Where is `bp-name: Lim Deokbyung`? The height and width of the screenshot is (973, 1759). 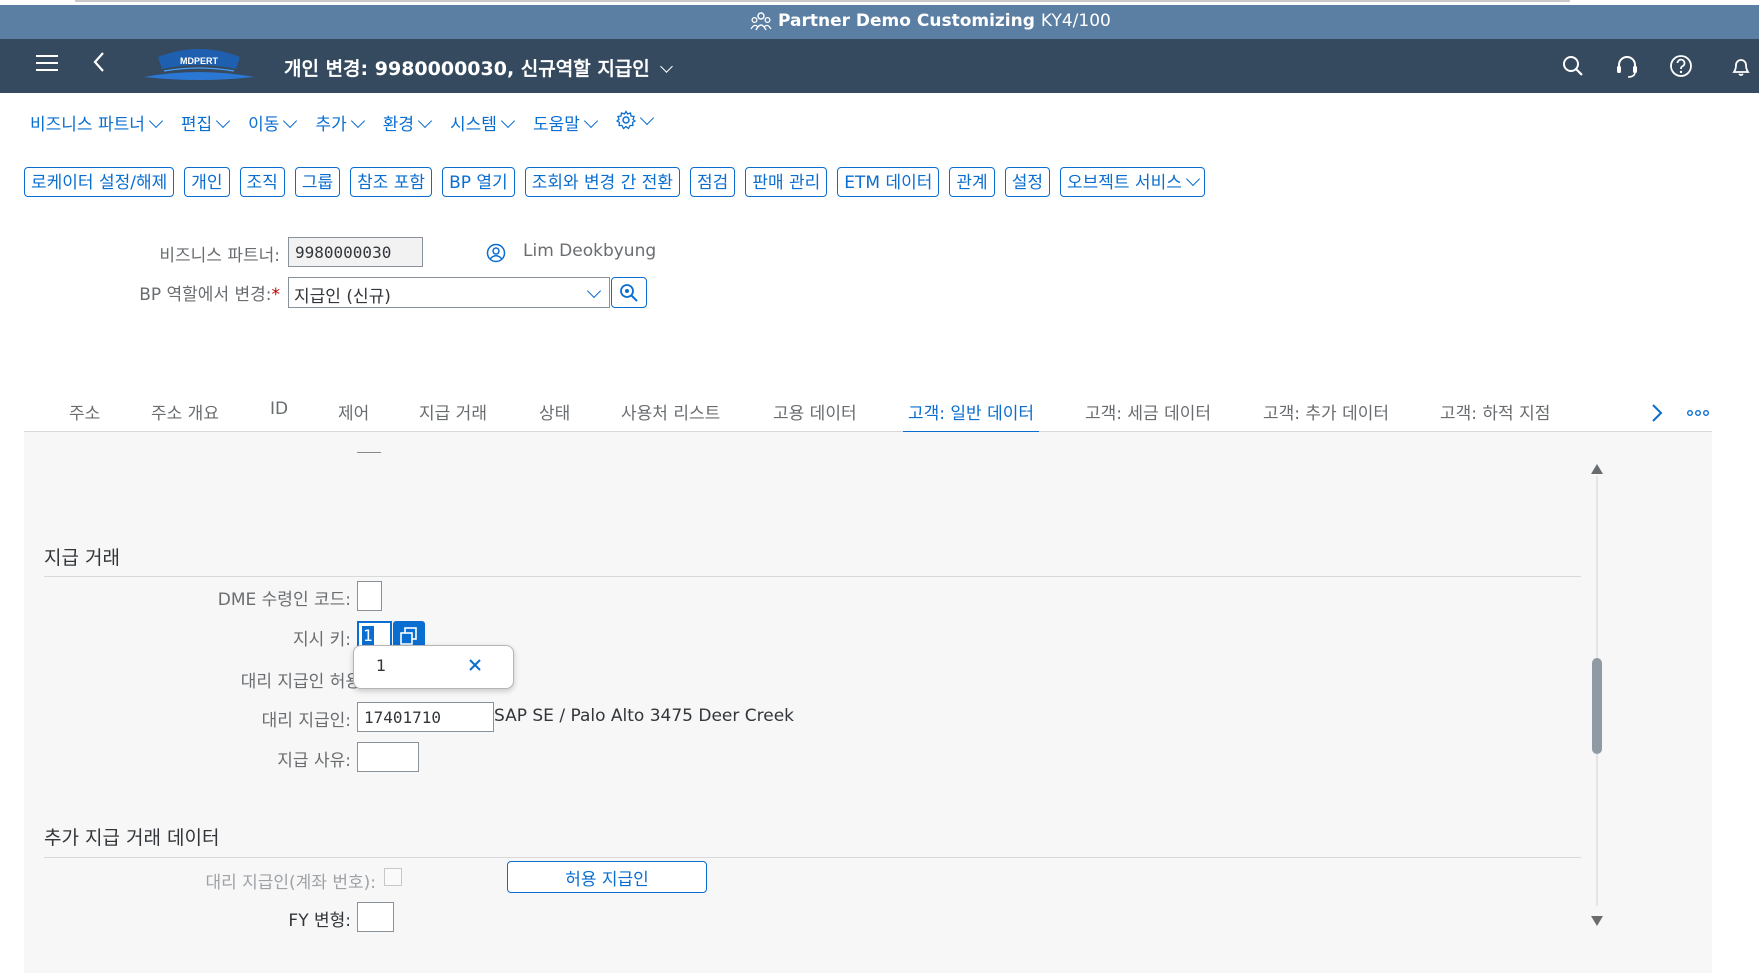
bp-name: Lim Deokbyung is located at coordinates (590, 251).